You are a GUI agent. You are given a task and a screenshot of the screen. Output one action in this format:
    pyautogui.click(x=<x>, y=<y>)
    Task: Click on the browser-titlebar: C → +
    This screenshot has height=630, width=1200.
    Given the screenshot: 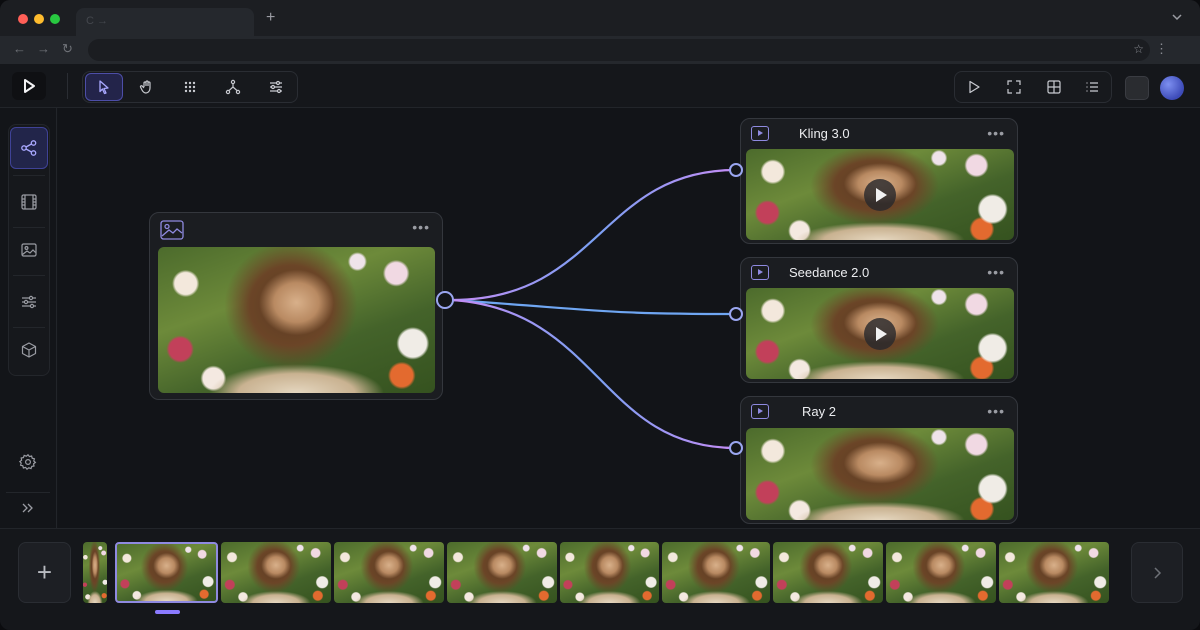 What is the action you would take?
    pyautogui.click(x=600, y=18)
    